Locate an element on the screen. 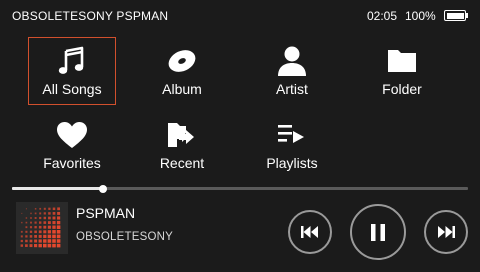 This screenshot has height=272, width=480. recent-files-icon is located at coordinates (182, 135).